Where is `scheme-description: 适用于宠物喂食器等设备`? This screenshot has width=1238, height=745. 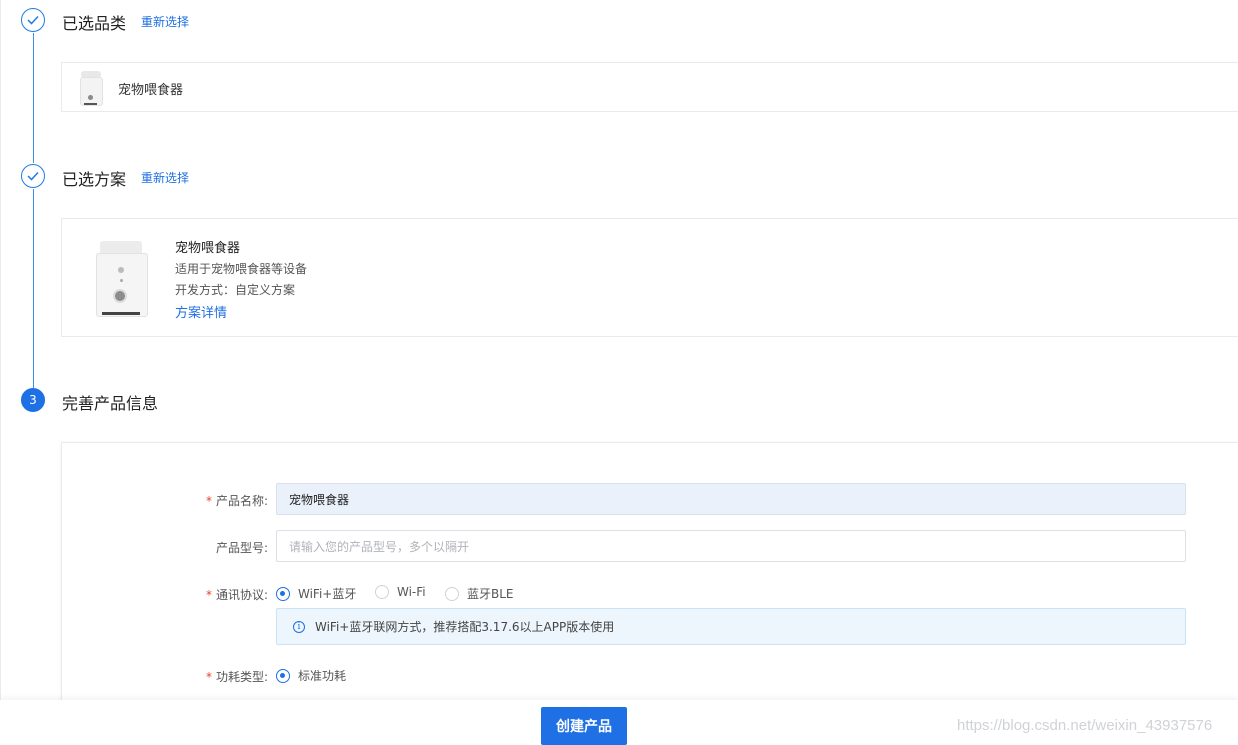
scheme-description: 适用于宠物喂食器等设备 is located at coordinates (241, 269).